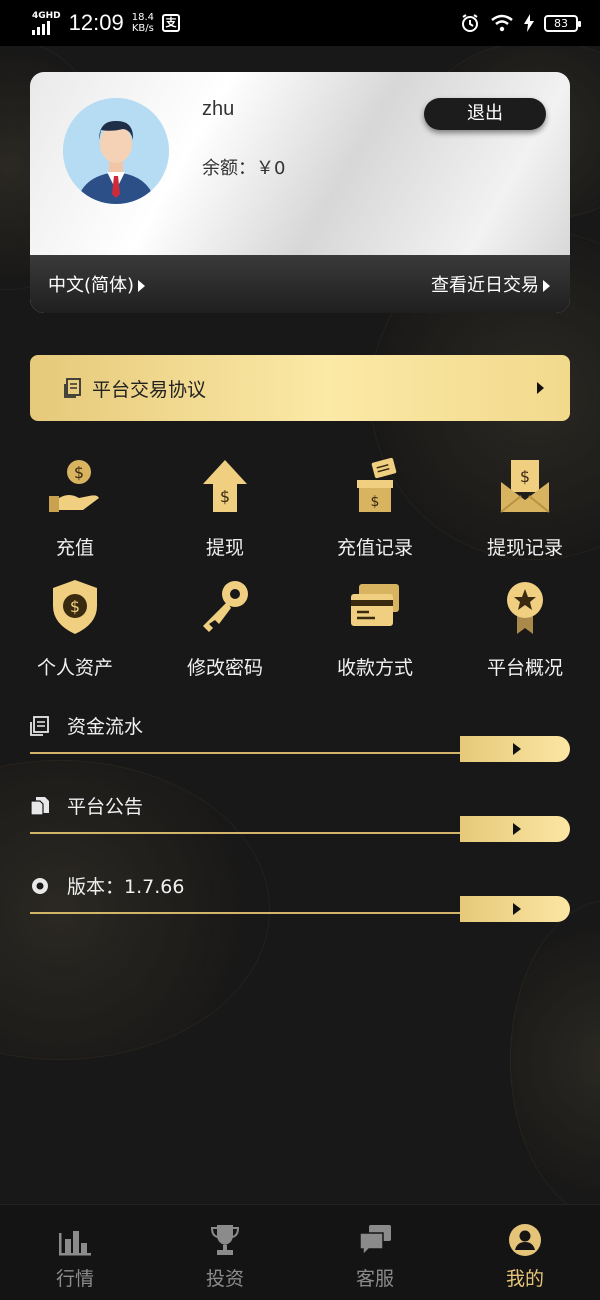 The height and width of the screenshot is (1300, 600). Describe the element at coordinates (40, 886) in the screenshot. I see `version-icon` at that location.